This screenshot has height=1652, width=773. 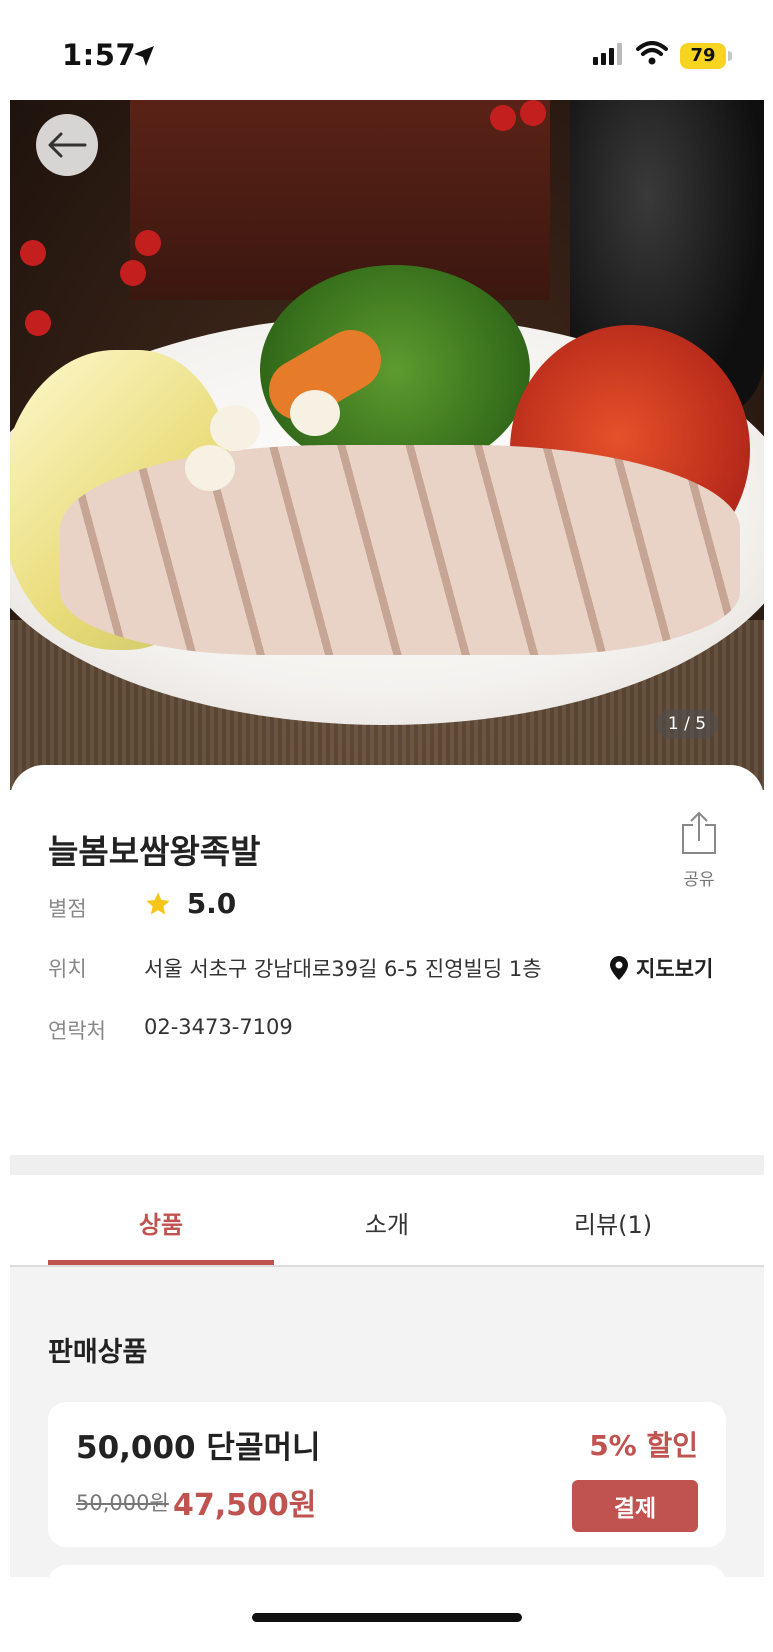 I want to click on rating-value-group: 5.0, so click(x=190, y=903).